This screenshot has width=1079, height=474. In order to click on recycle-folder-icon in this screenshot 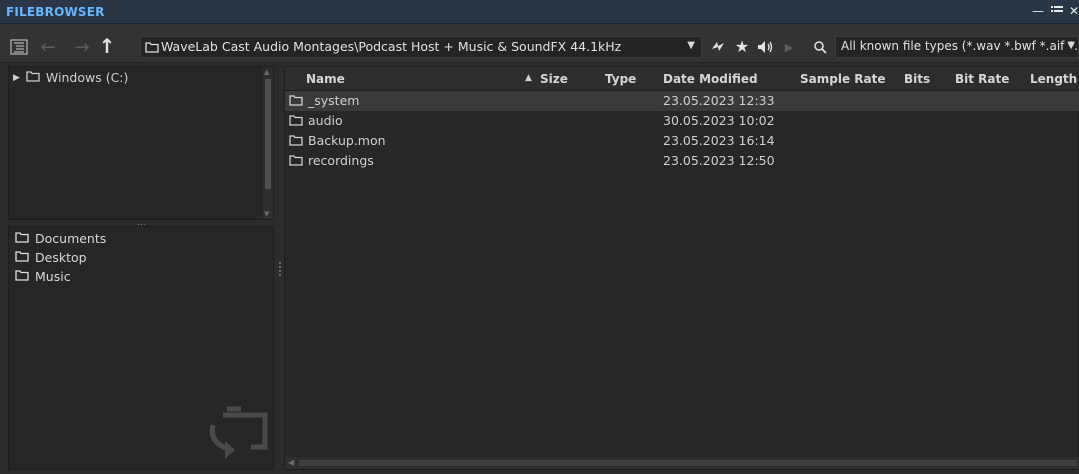, I will do `click(237, 433)`.